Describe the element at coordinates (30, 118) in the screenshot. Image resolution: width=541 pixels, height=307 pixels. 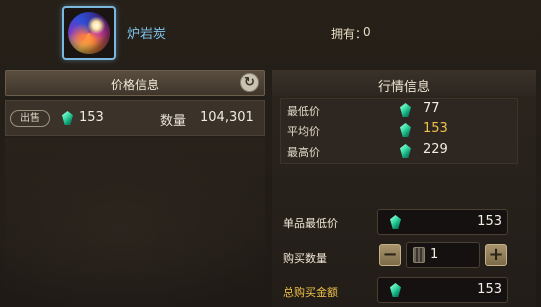
I see `sell-badge: 出售` at that location.